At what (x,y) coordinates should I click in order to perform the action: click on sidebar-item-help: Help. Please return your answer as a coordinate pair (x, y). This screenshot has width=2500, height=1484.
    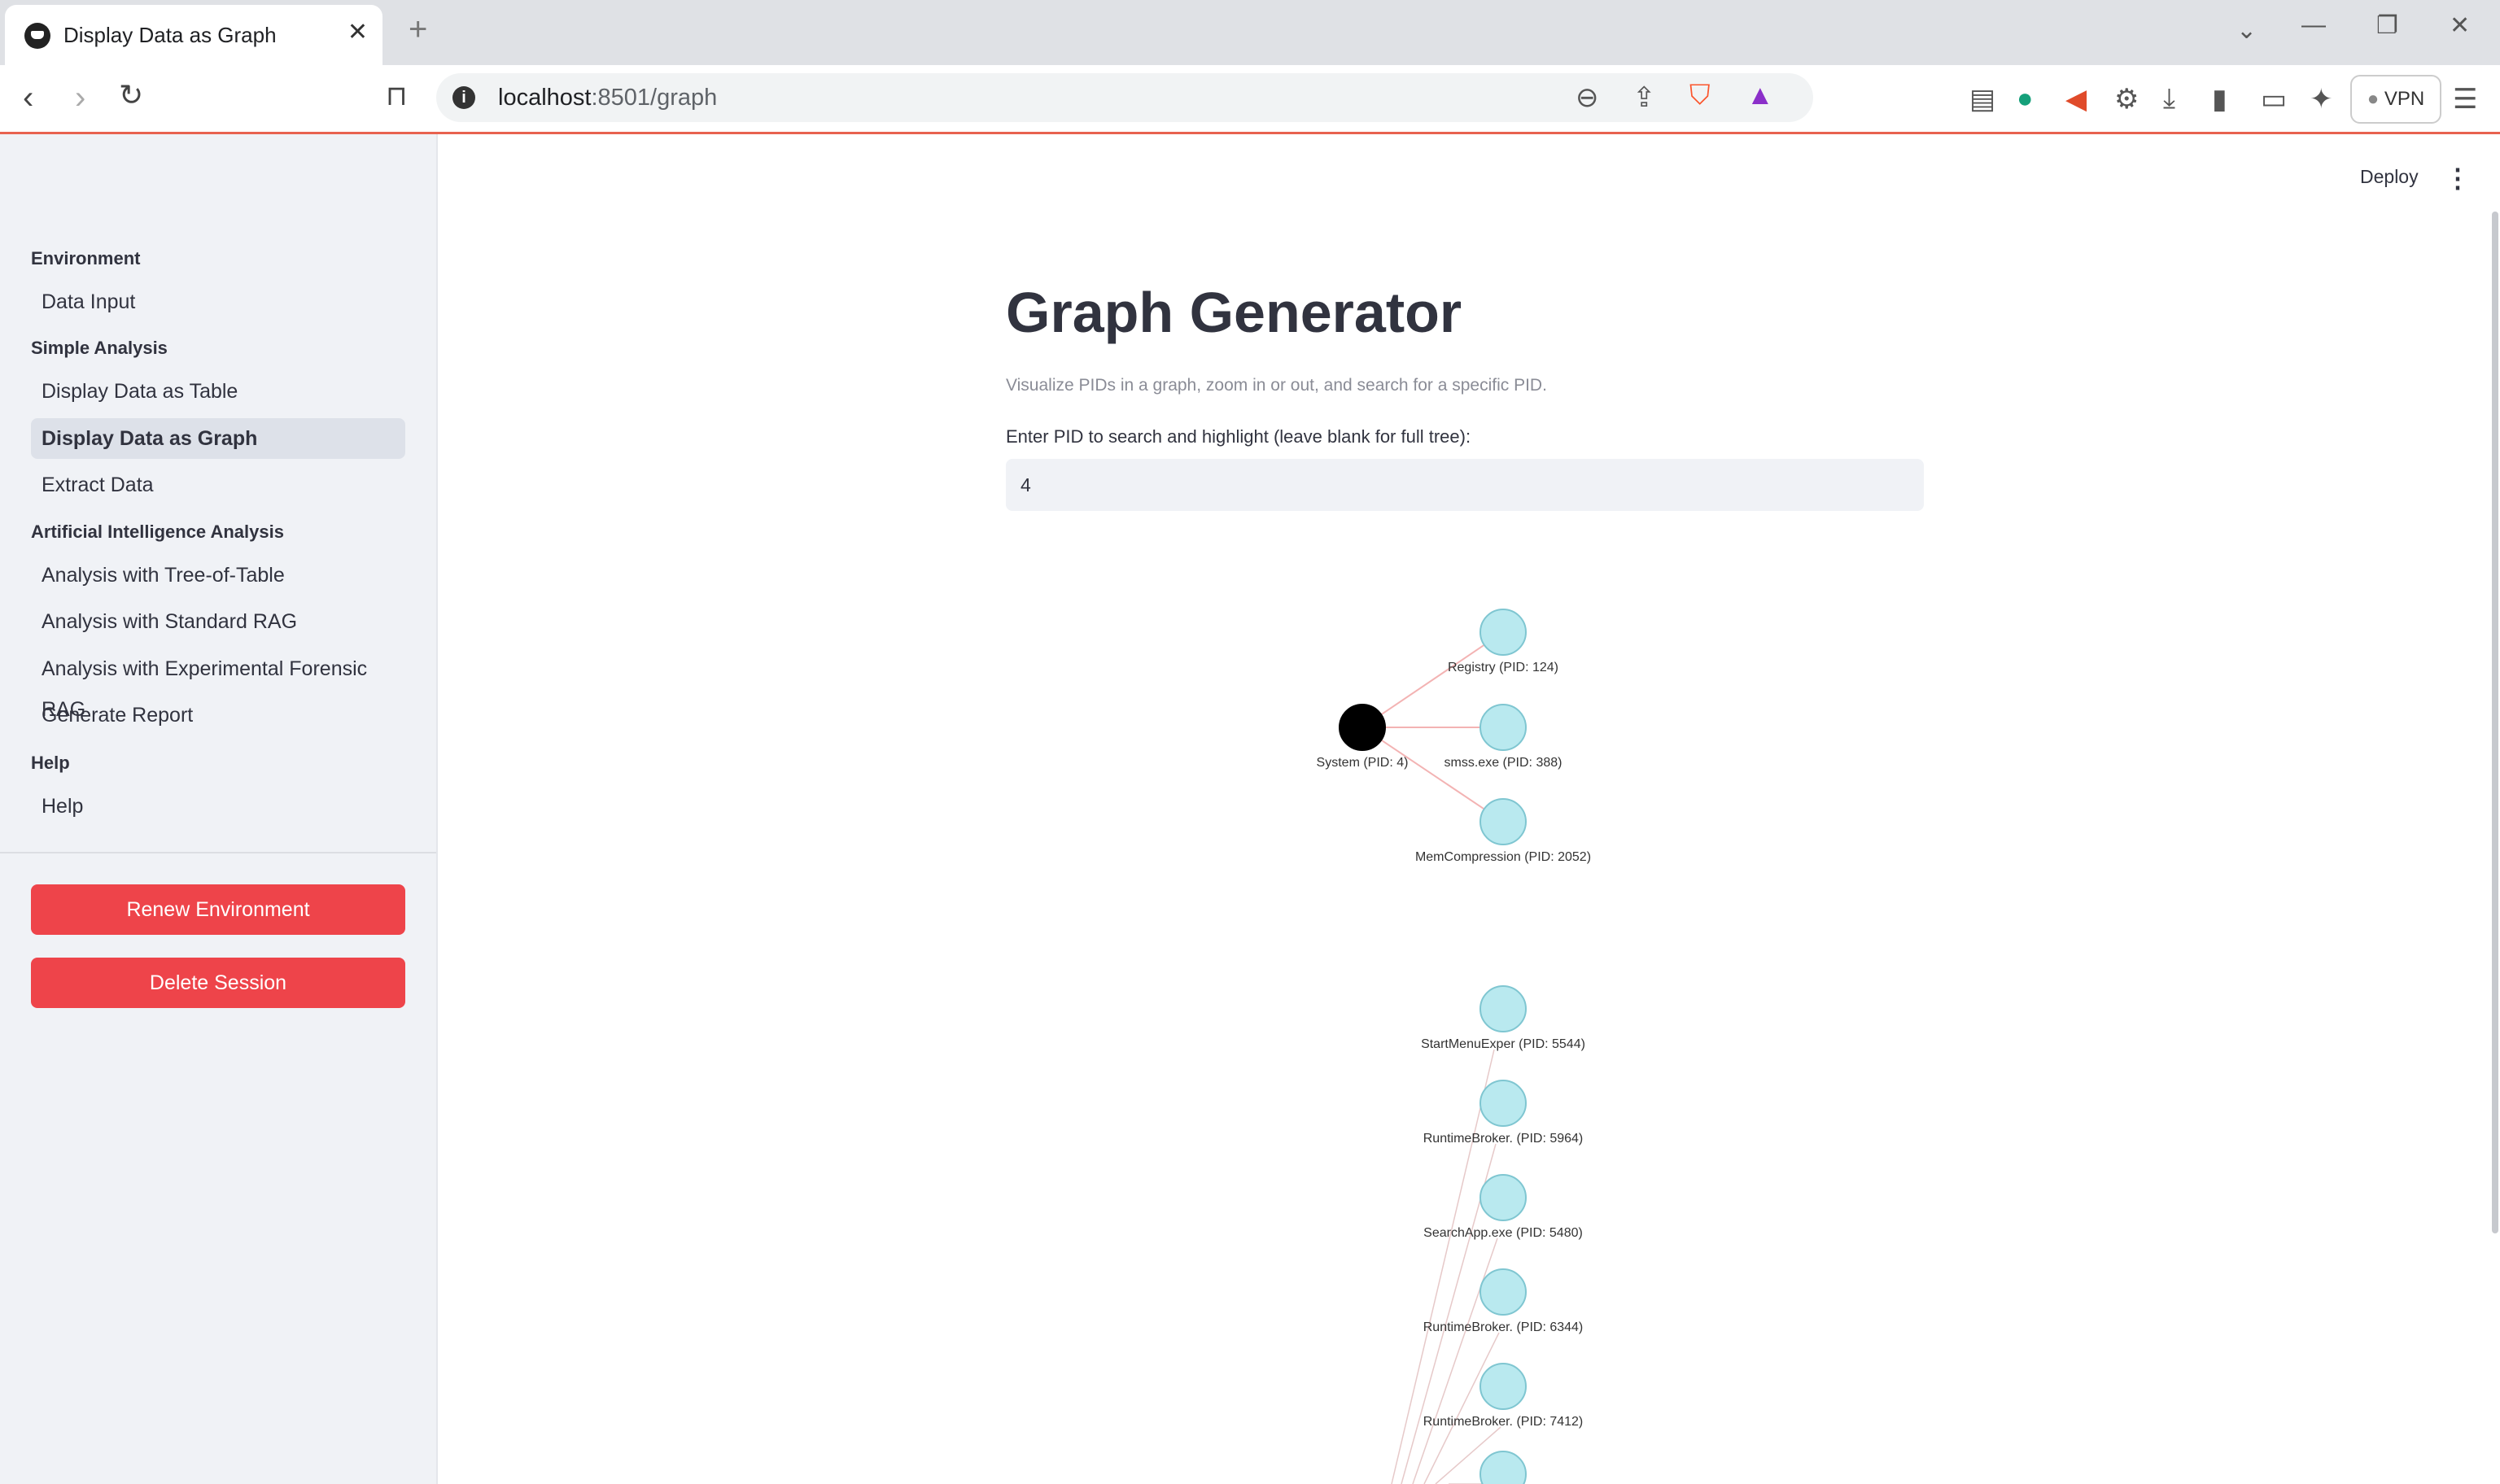
    Looking at the image, I should click on (218, 807).